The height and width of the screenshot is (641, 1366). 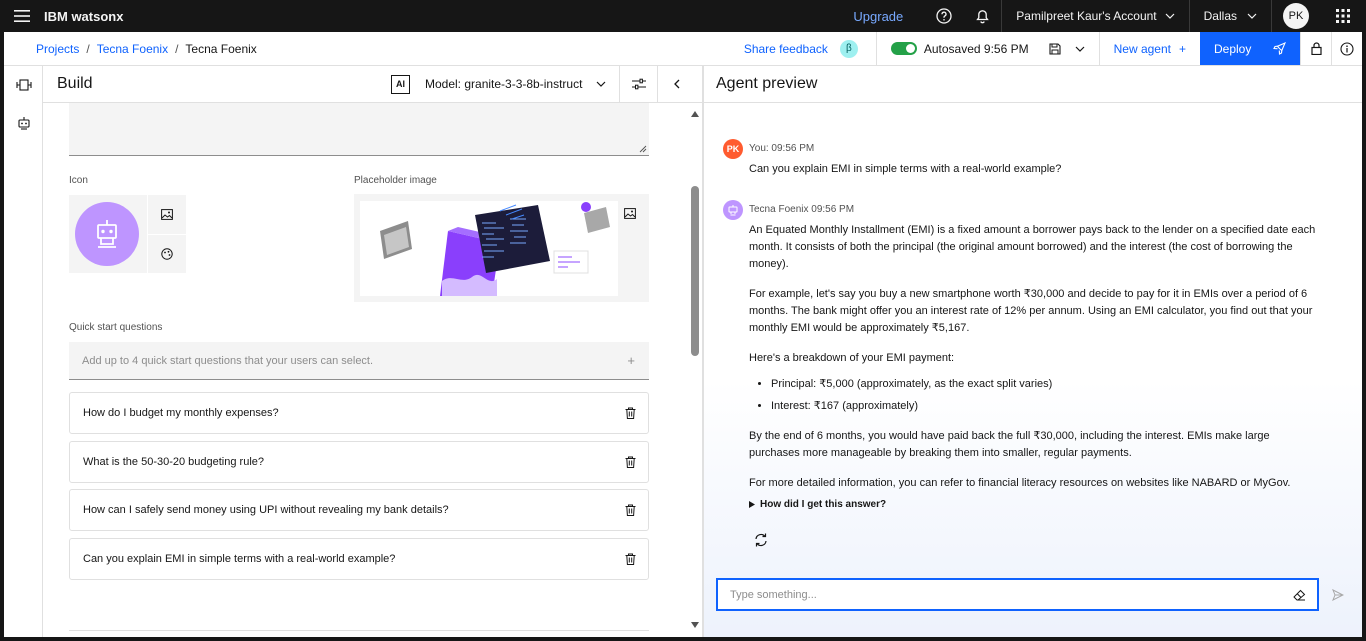 What do you see at coordinates (802, 209) in the screenshot?
I see `message-meta: Tecna Foenix 09:56 PM` at bounding box center [802, 209].